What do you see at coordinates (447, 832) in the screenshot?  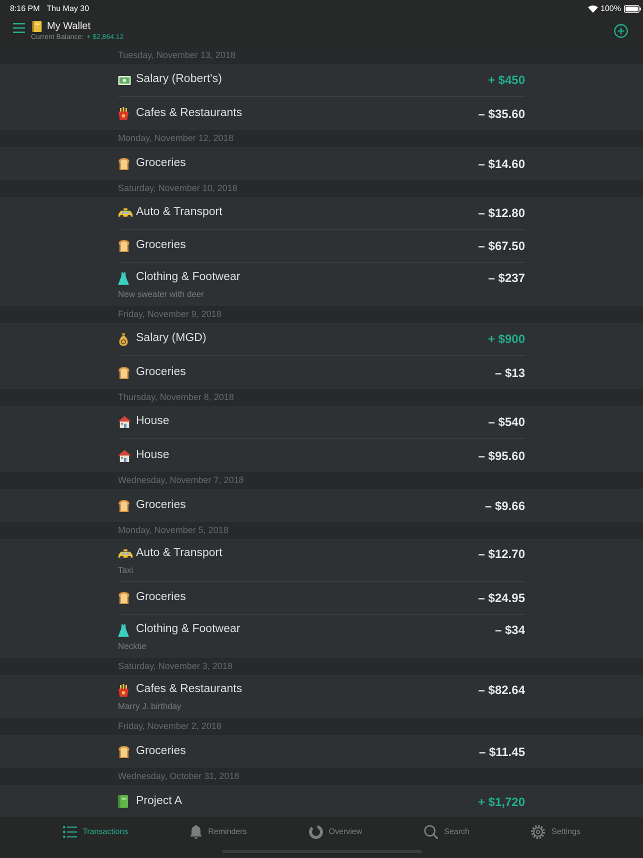 I see `tab-button: Search` at bounding box center [447, 832].